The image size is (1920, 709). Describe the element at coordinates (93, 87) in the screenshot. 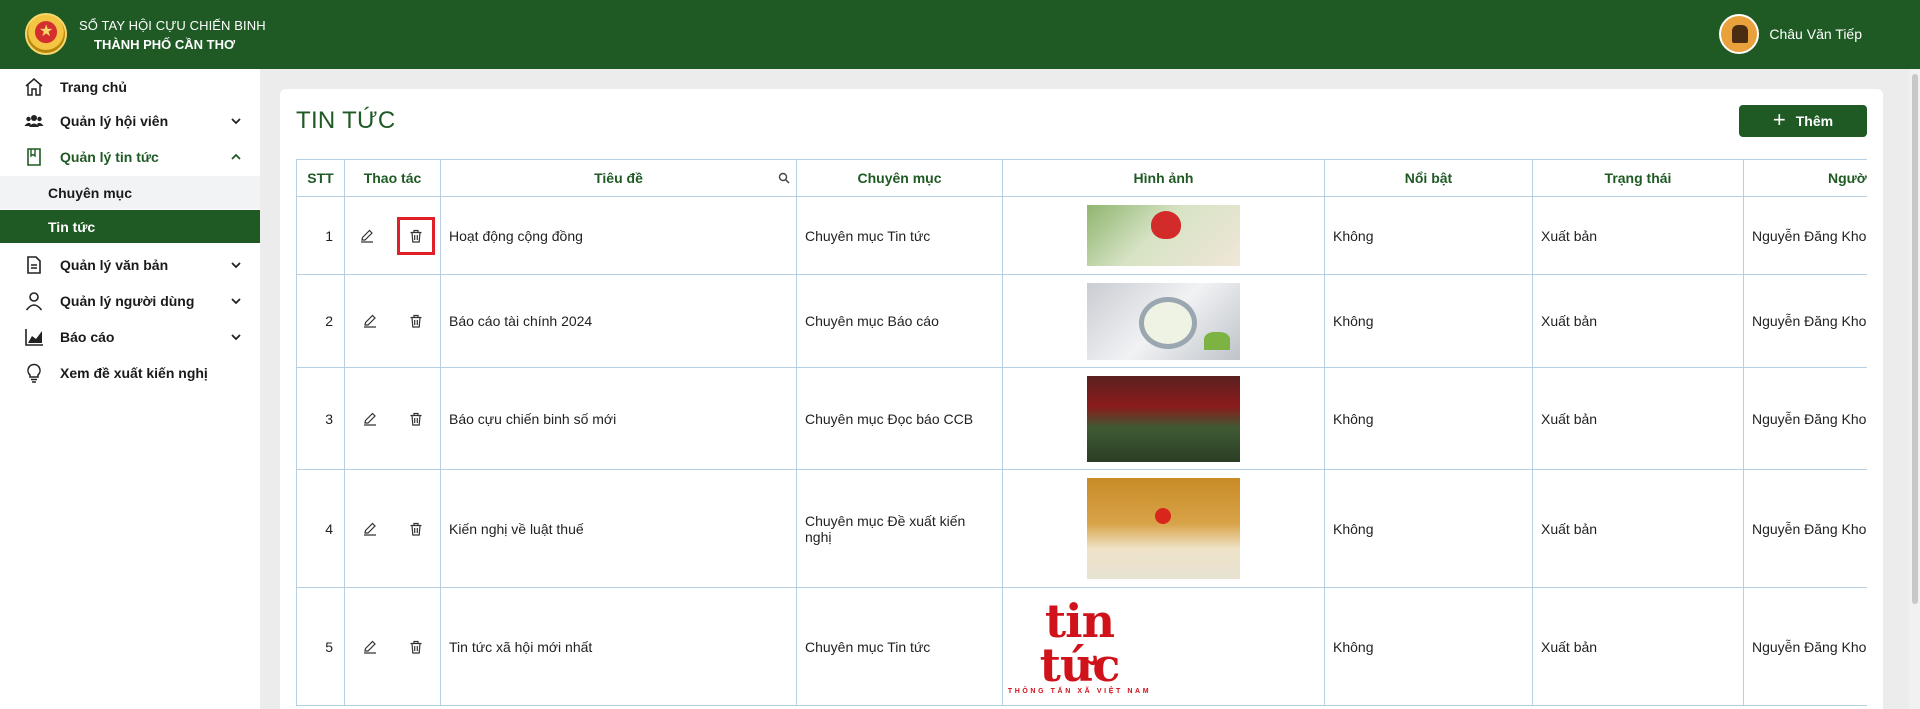

I see `sidebar-item-label: Trang chủ` at that location.